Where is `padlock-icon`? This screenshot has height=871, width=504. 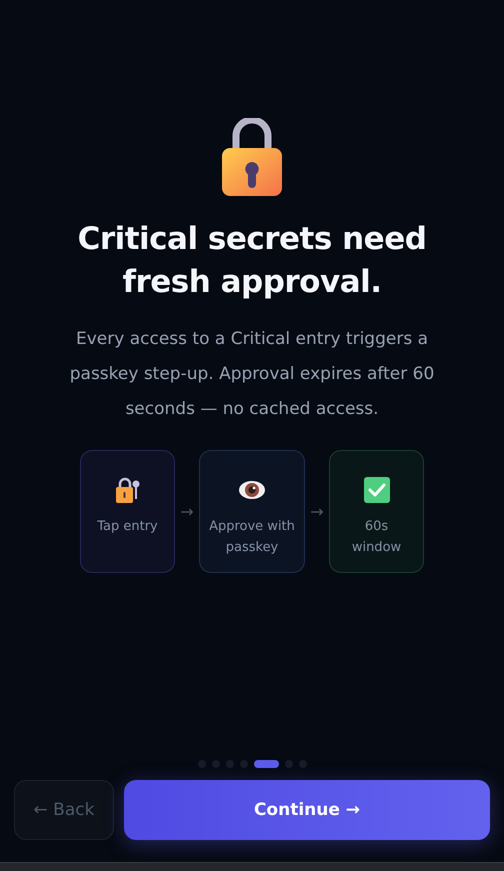 padlock-icon is located at coordinates (252, 157).